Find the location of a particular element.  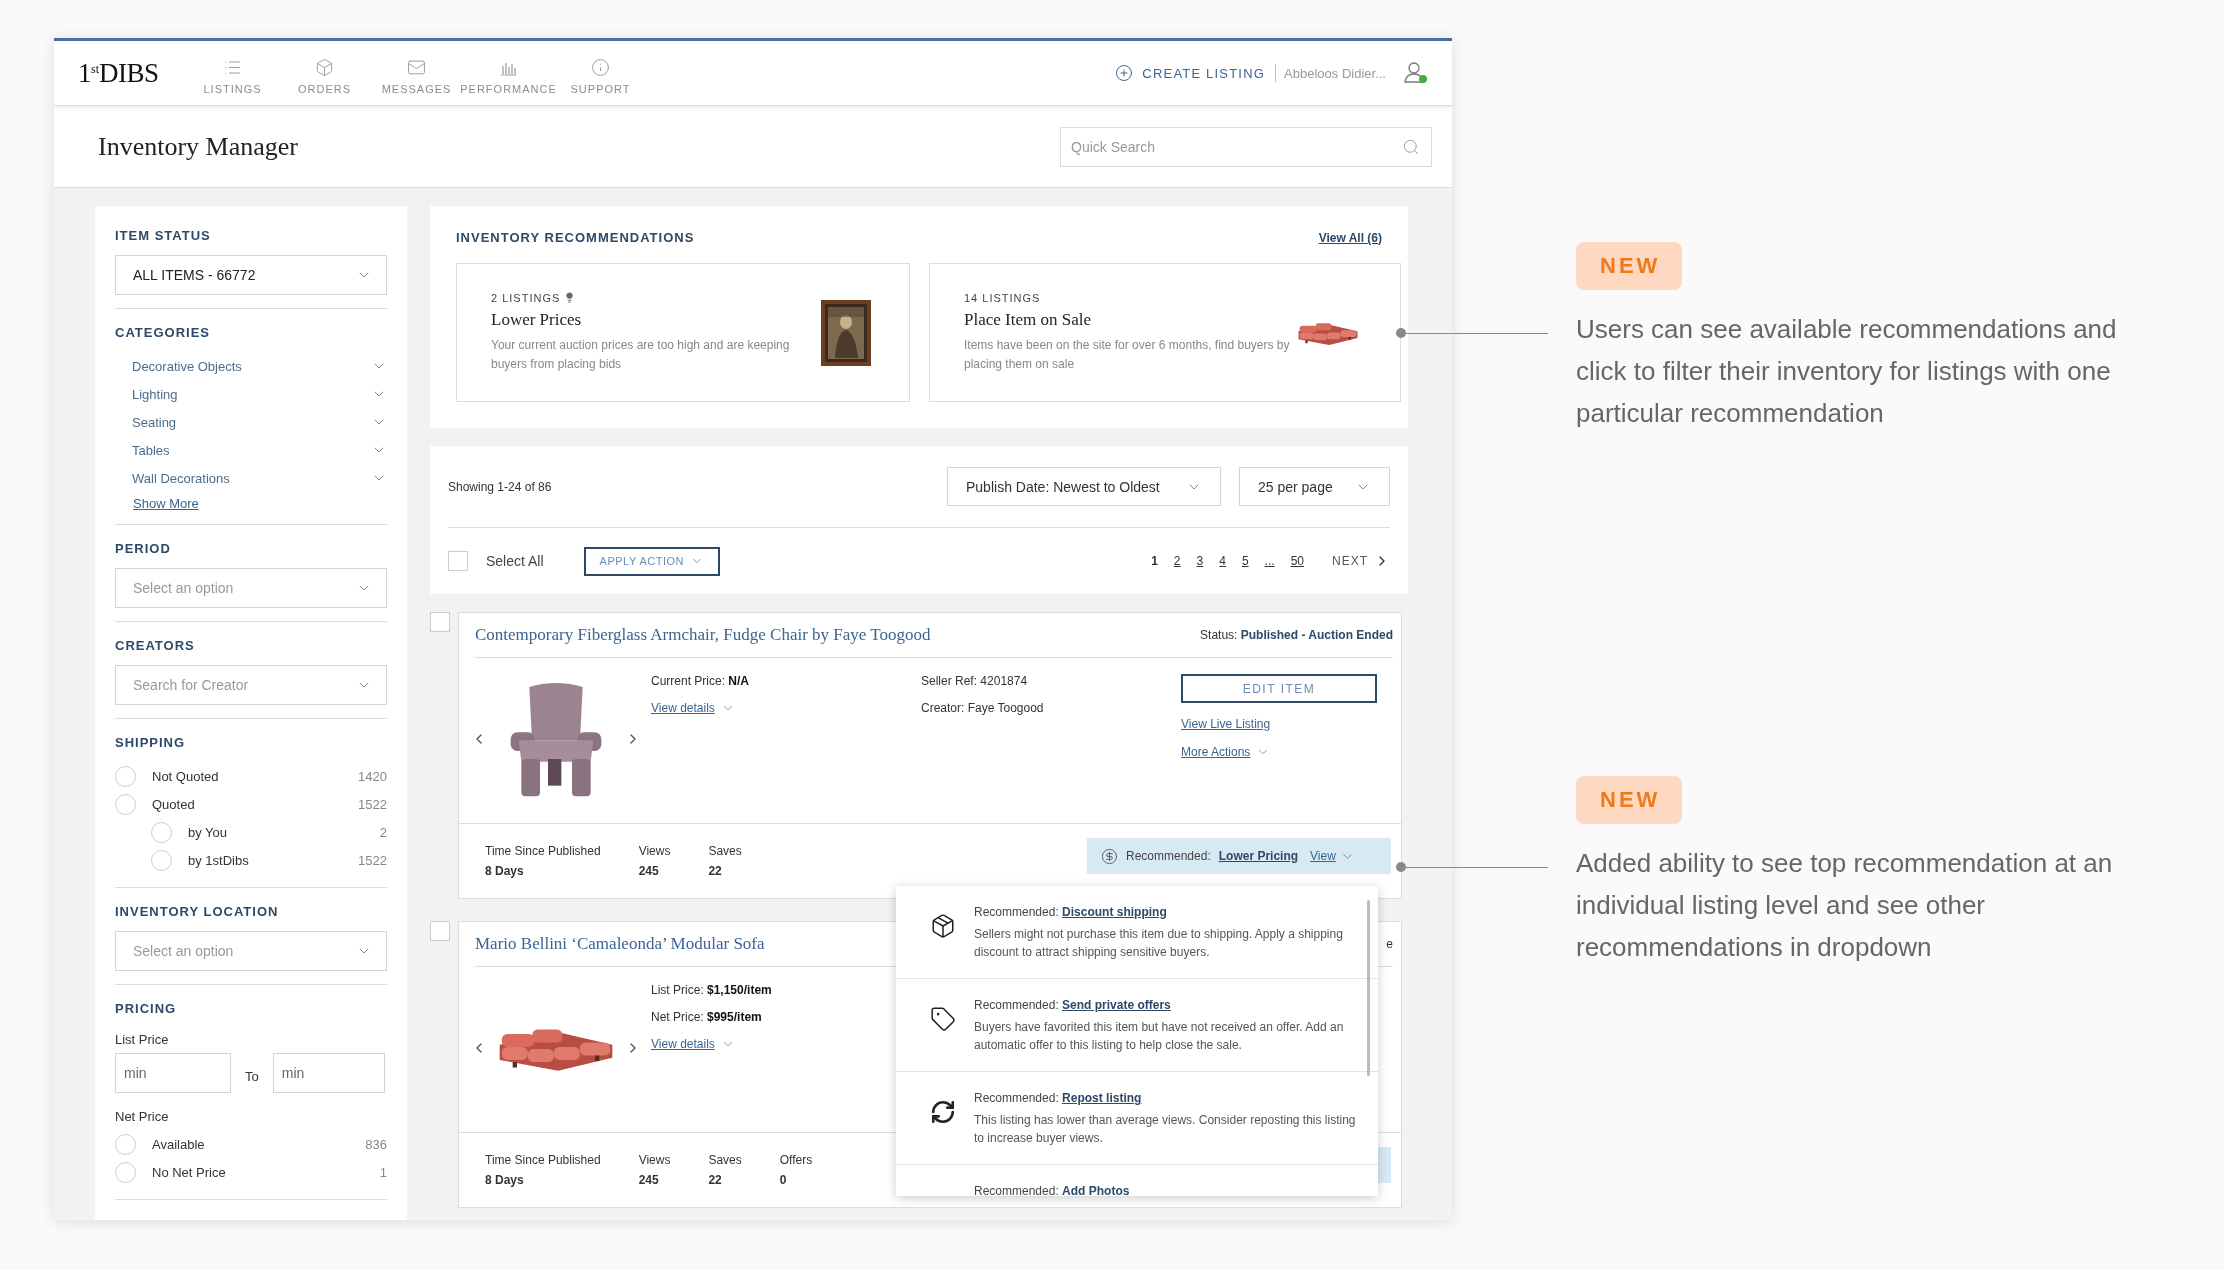

field-label: Net Price is located at coordinates (142, 1116).